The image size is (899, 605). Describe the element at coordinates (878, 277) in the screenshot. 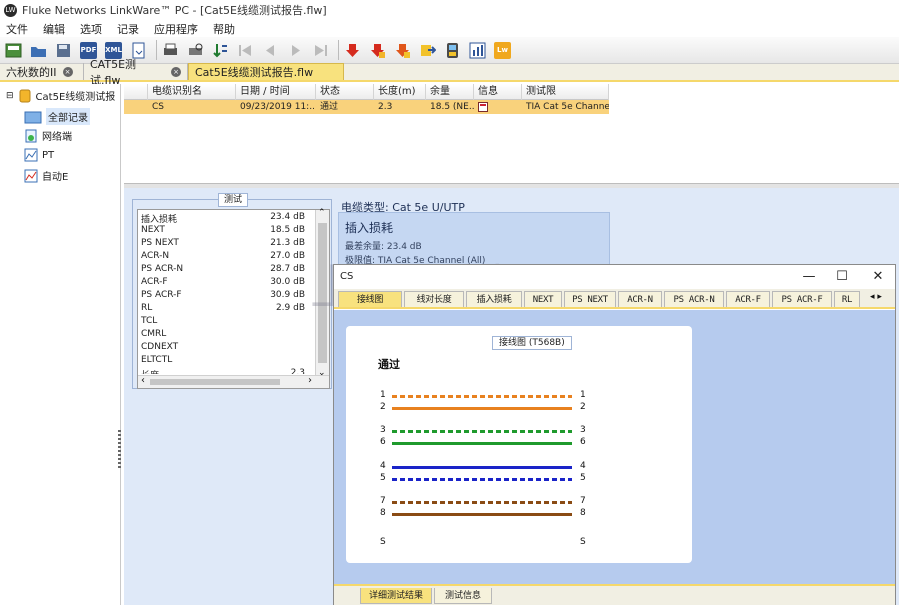

I see `close-icon: ✕` at that location.